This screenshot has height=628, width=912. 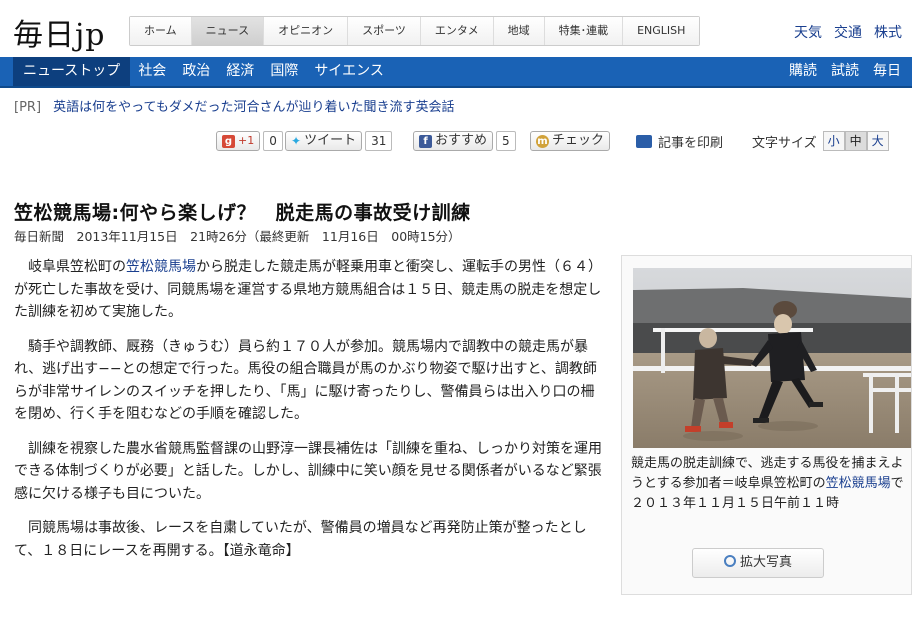 What do you see at coordinates (877, 141) in the screenshot?
I see `font-size-large: 大` at bounding box center [877, 141].